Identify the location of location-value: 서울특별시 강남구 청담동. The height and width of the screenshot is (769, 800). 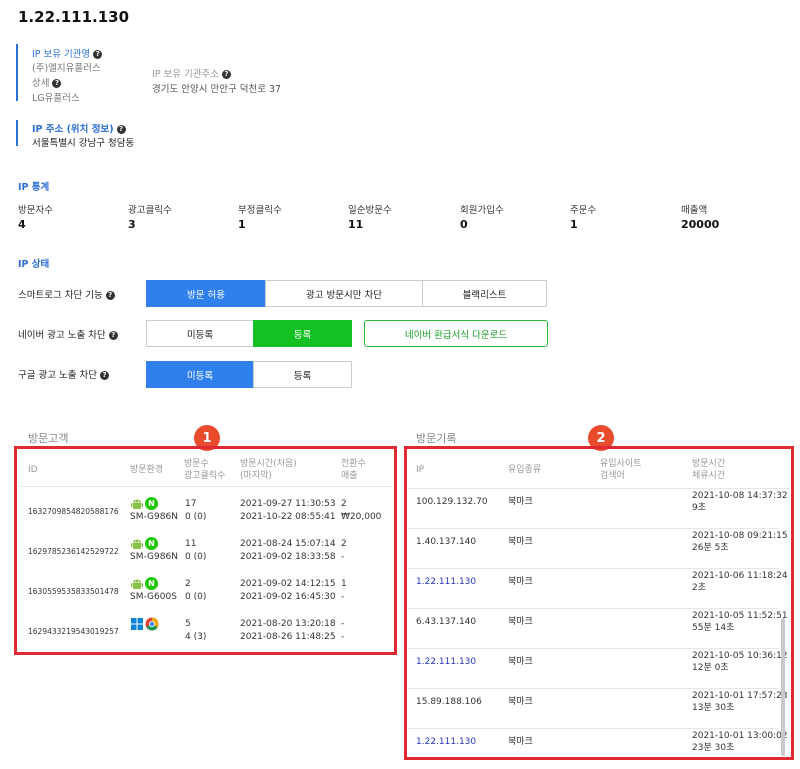
(83, 143).